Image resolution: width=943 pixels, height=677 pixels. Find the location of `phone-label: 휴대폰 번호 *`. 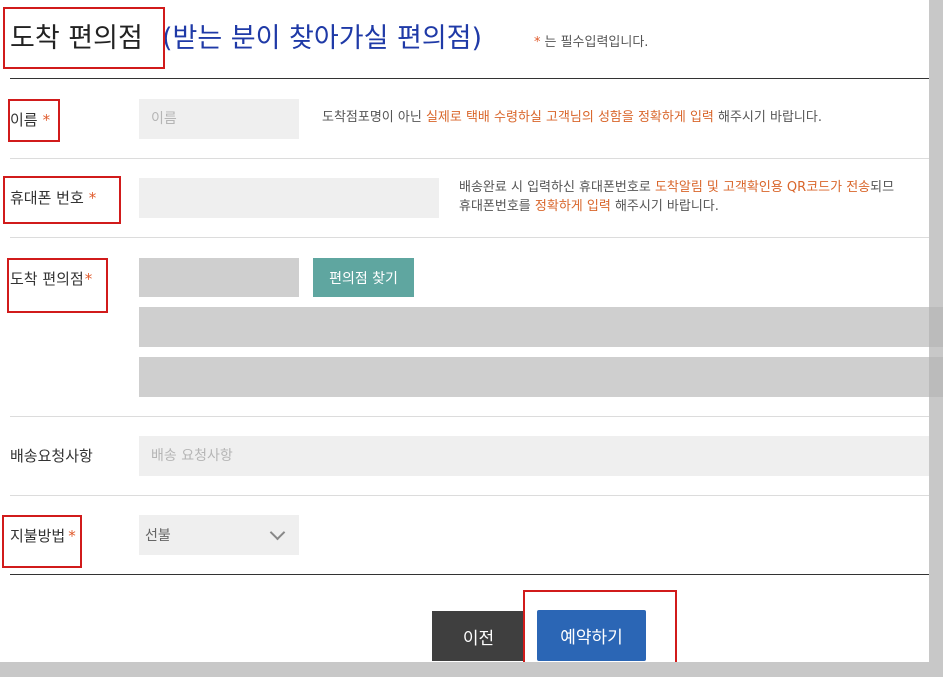

phone-label: 휴대폰 번호 * is located at coordinates (53, 197).